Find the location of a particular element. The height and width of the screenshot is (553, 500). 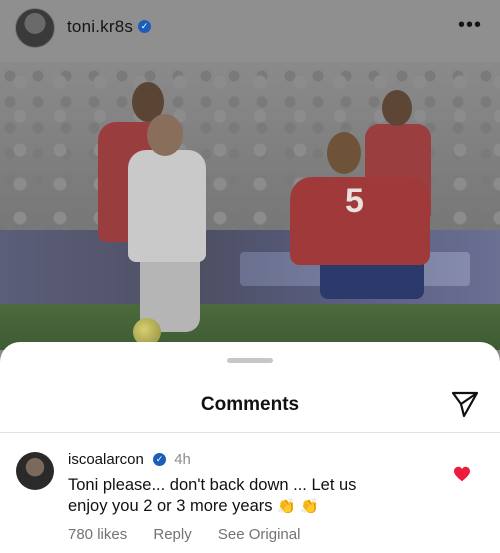

comment-time: 4h is located at coordinates (182, 459).